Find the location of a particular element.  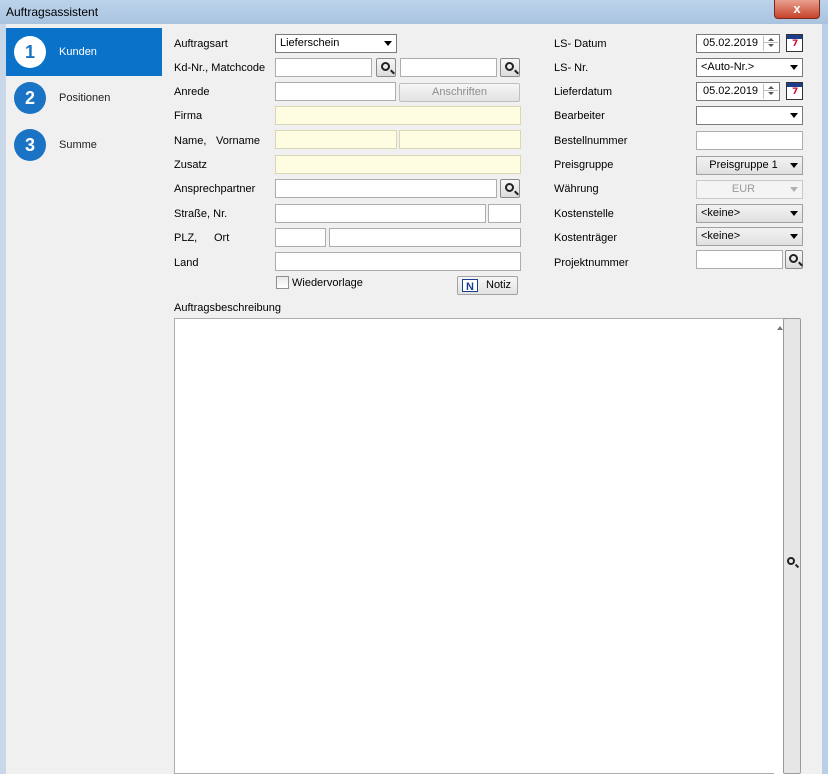

plz-label: PLZ, is located at coordinates (186, 238).